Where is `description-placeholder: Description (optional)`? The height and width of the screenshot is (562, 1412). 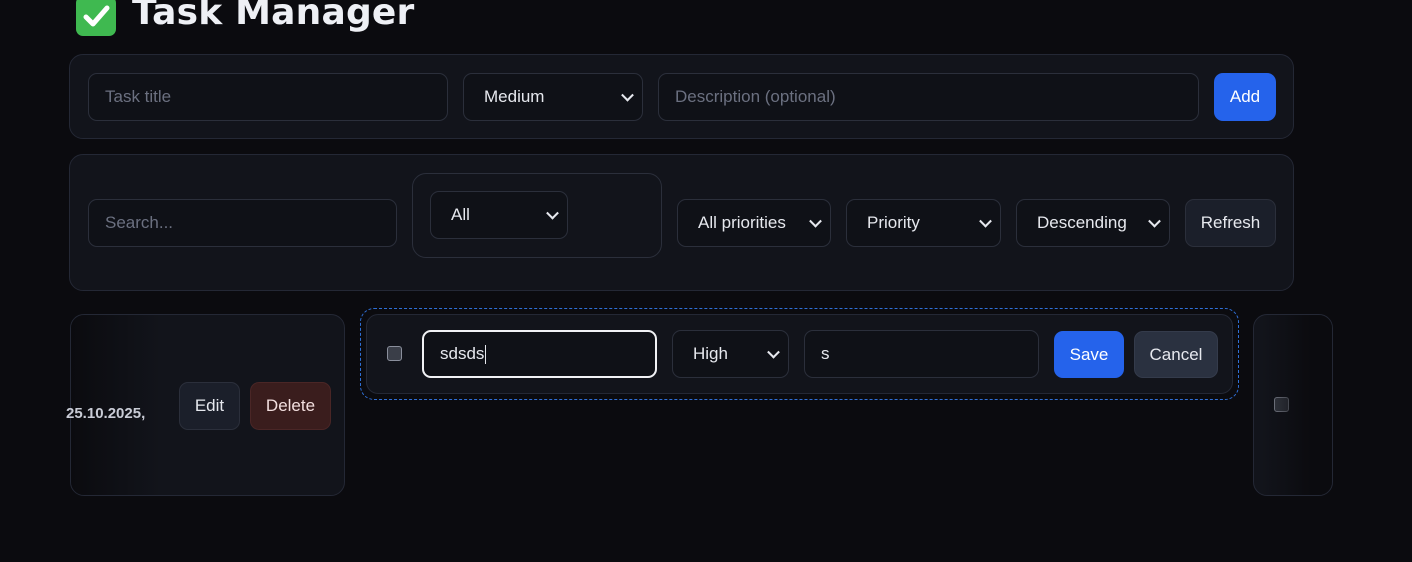 description-placeholder: Description (optional) is located at coordinates (755, 96).